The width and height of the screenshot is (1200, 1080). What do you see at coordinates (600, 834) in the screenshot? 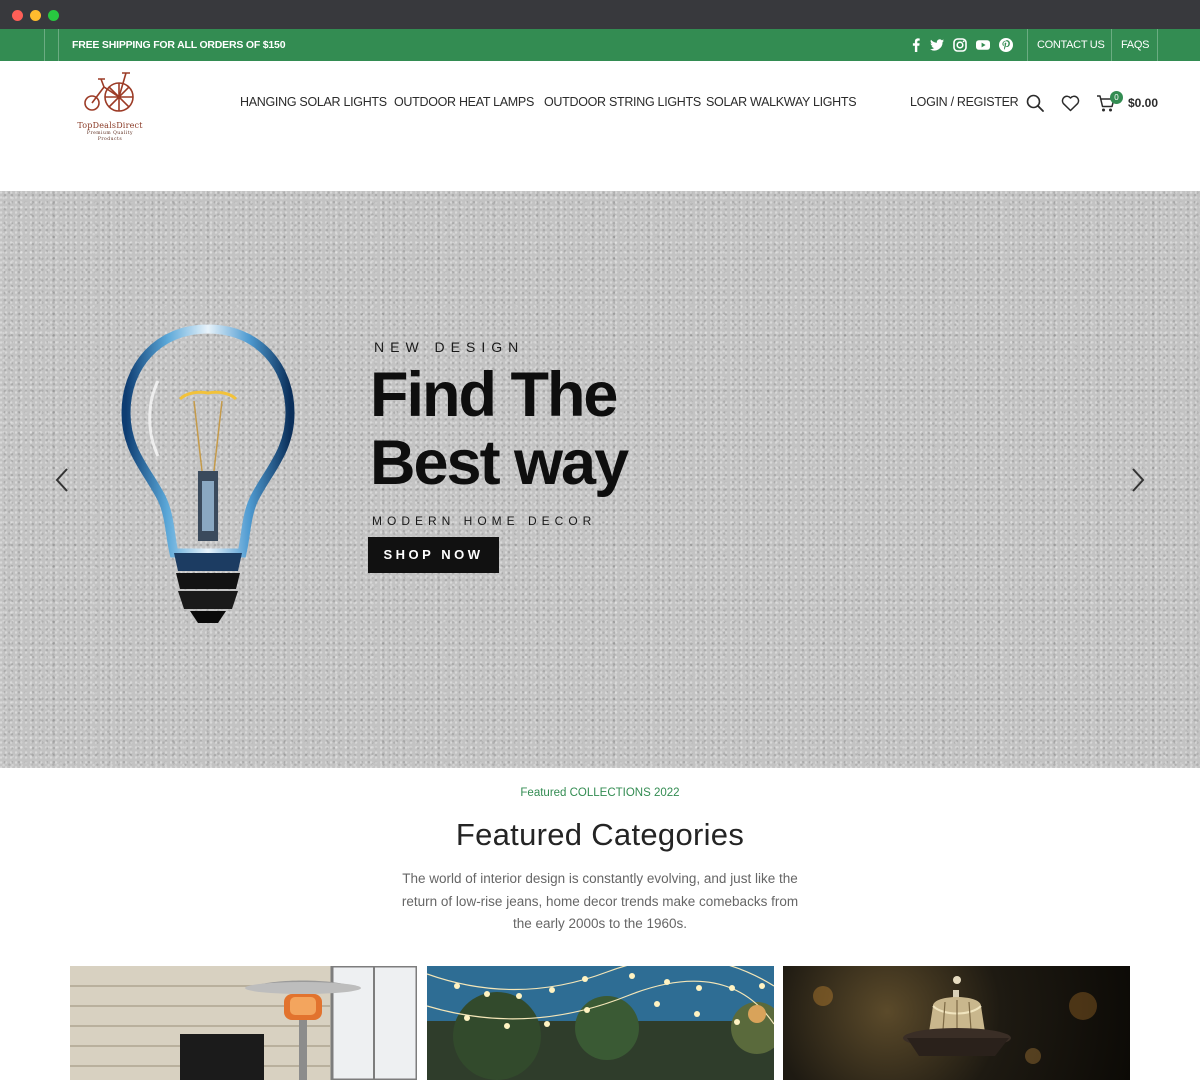
I see `featured-title: Featured Categories` at bounding box center [600, 834].